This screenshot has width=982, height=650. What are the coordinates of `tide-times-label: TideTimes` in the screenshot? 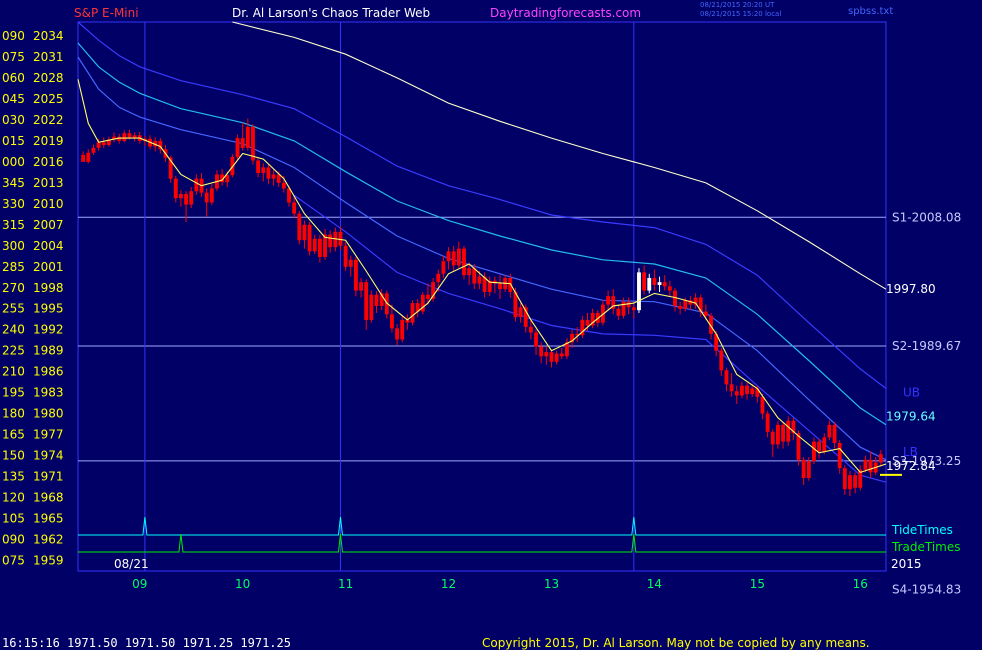 It's located at (922, 530).